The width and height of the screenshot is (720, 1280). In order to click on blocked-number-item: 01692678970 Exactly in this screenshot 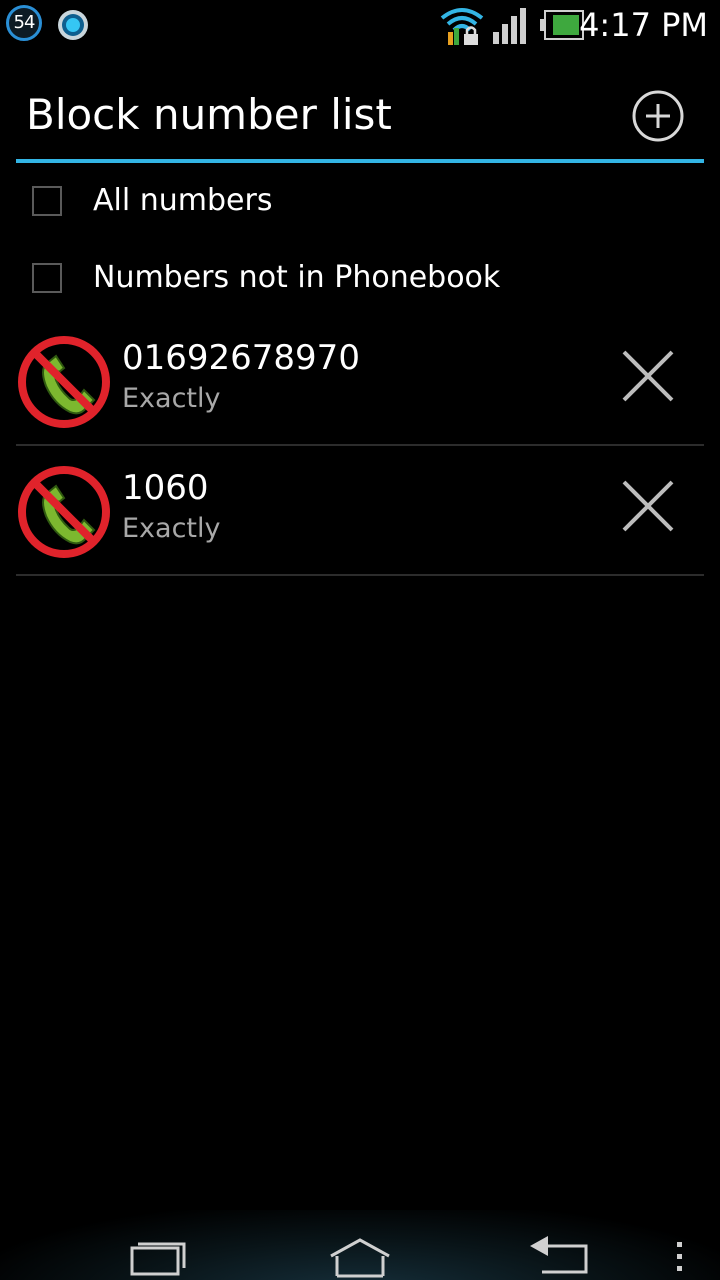, I will do `click(360, 381)`.